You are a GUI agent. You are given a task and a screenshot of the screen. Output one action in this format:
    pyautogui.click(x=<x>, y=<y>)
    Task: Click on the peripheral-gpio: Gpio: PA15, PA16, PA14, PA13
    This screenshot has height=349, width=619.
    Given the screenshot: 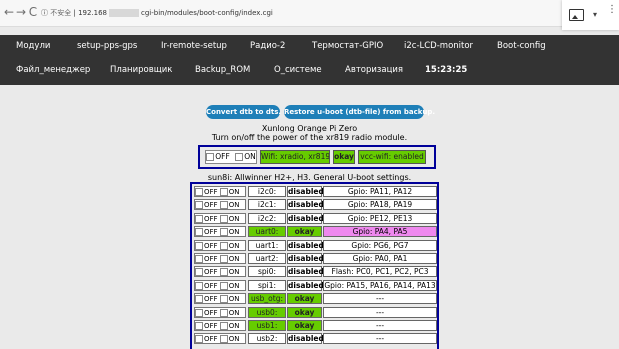 What is the action you would take?
    pyautogui.click(x=380, y=285)
    